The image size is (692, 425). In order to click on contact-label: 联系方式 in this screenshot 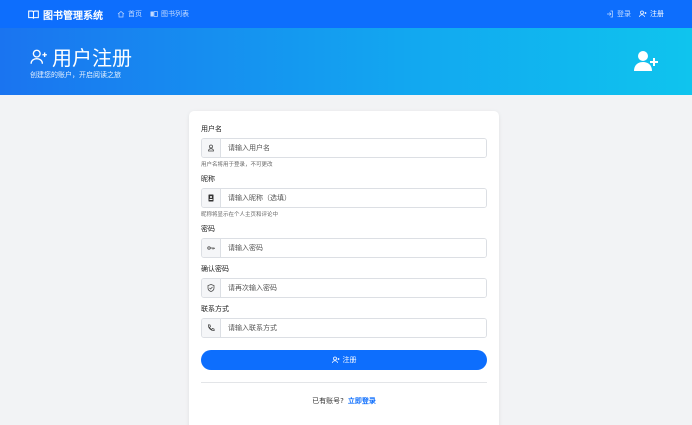, I will do `click(215, 309)`.